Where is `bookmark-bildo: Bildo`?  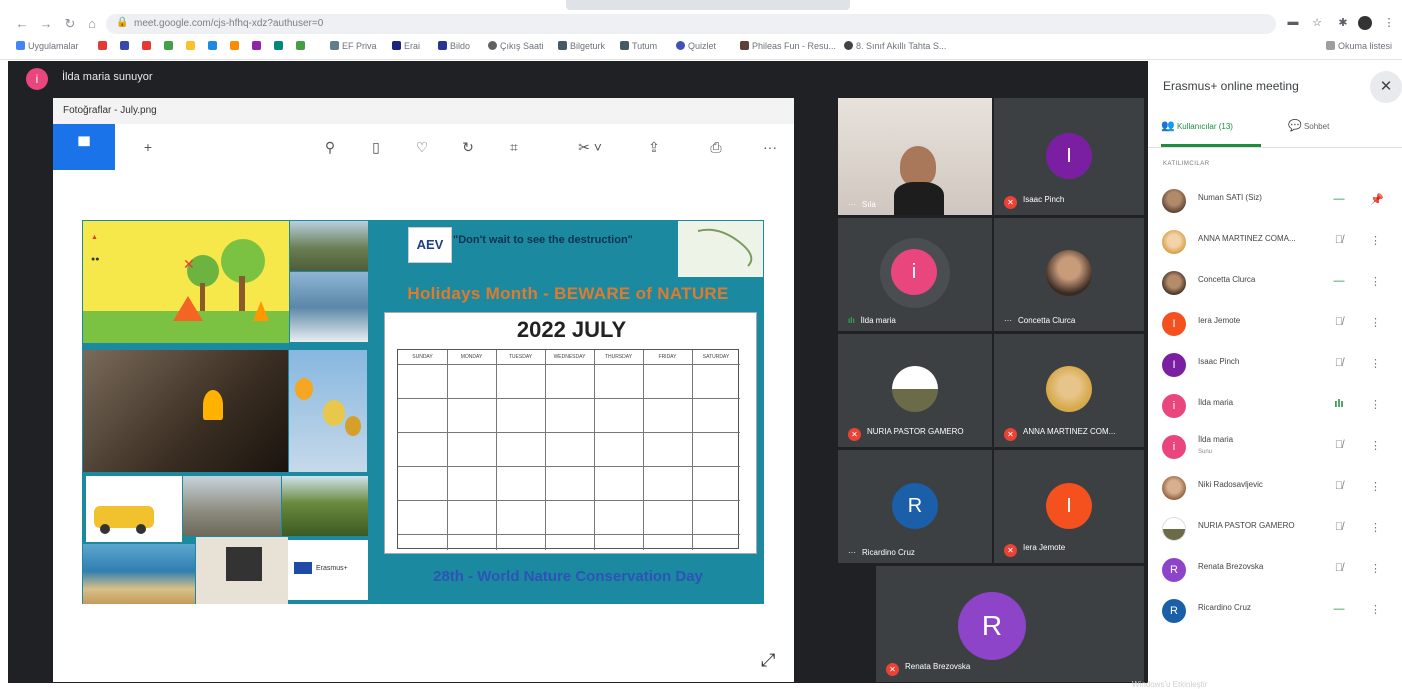 bookmark-bildo: Bildo is located at coordinates (454, 46).